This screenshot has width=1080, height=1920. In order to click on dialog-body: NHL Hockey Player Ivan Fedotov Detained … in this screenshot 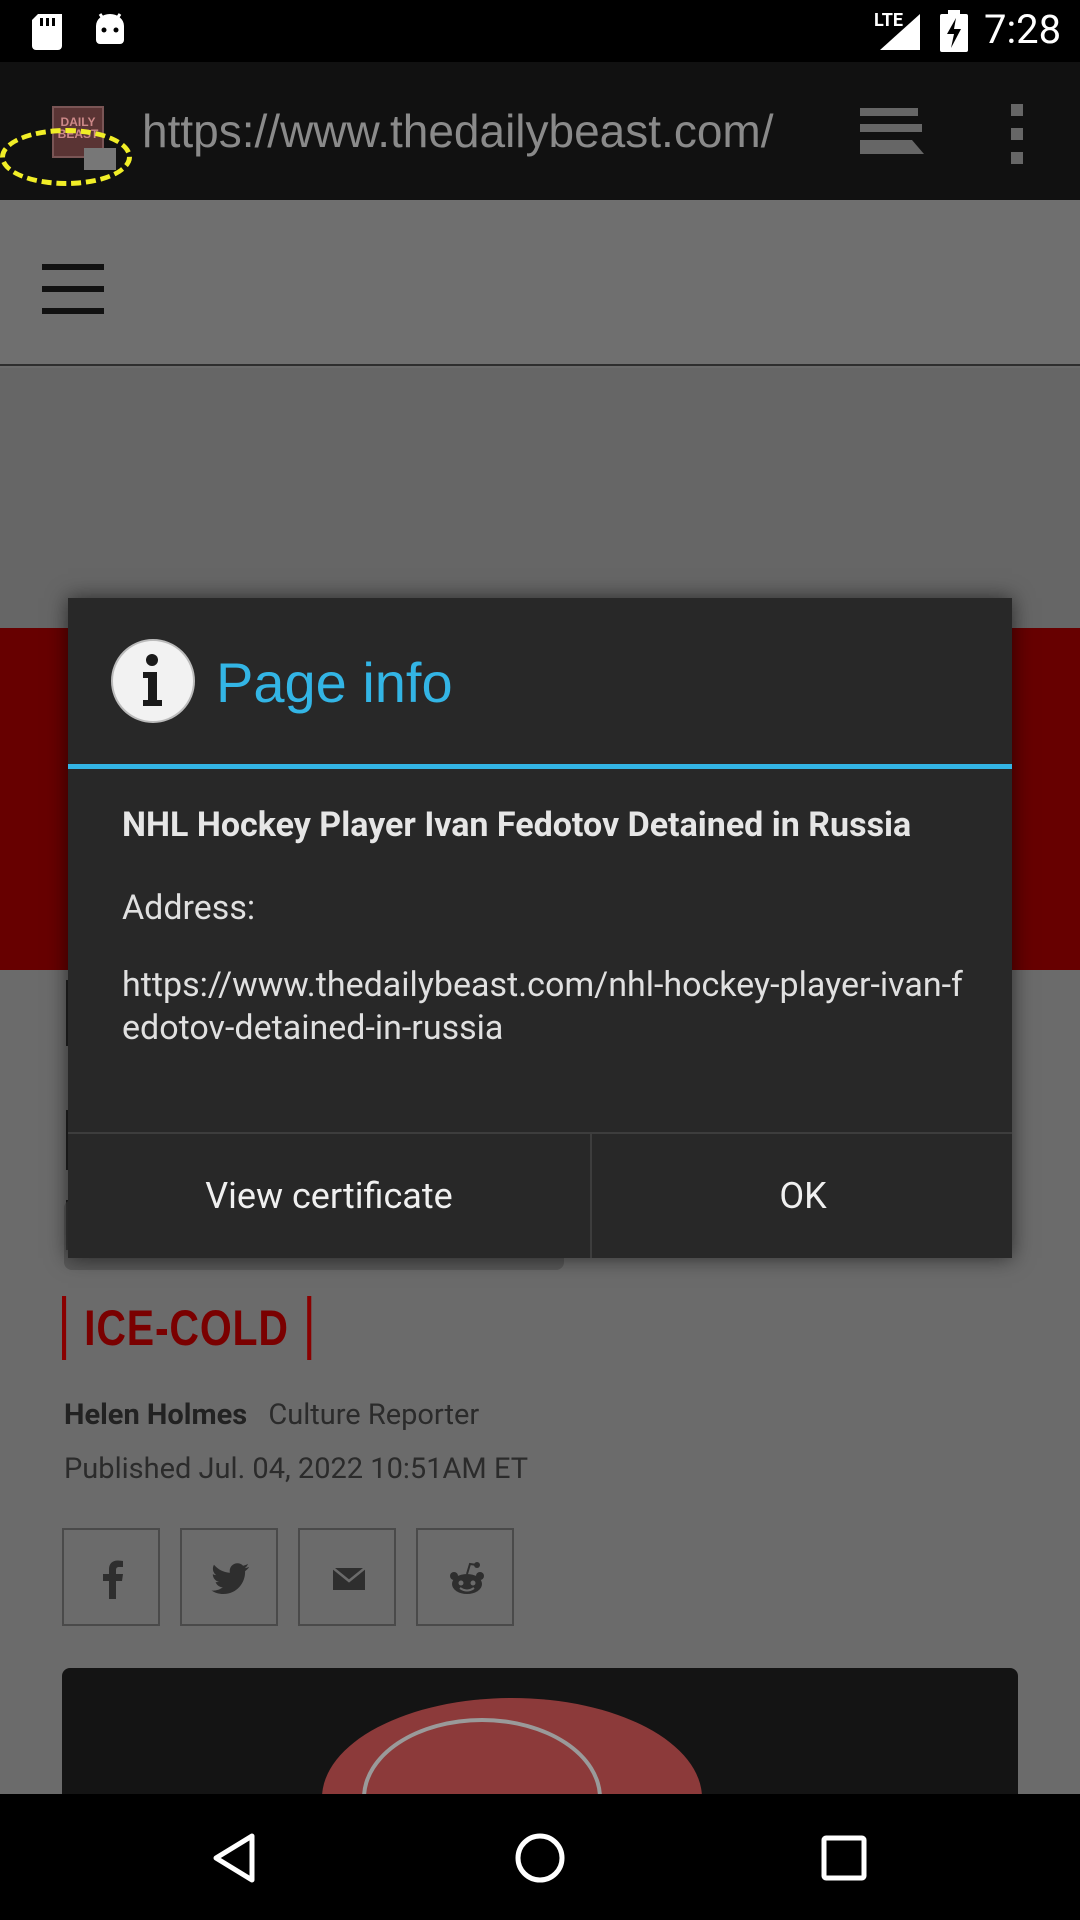, I will do `click(547, 927)`.